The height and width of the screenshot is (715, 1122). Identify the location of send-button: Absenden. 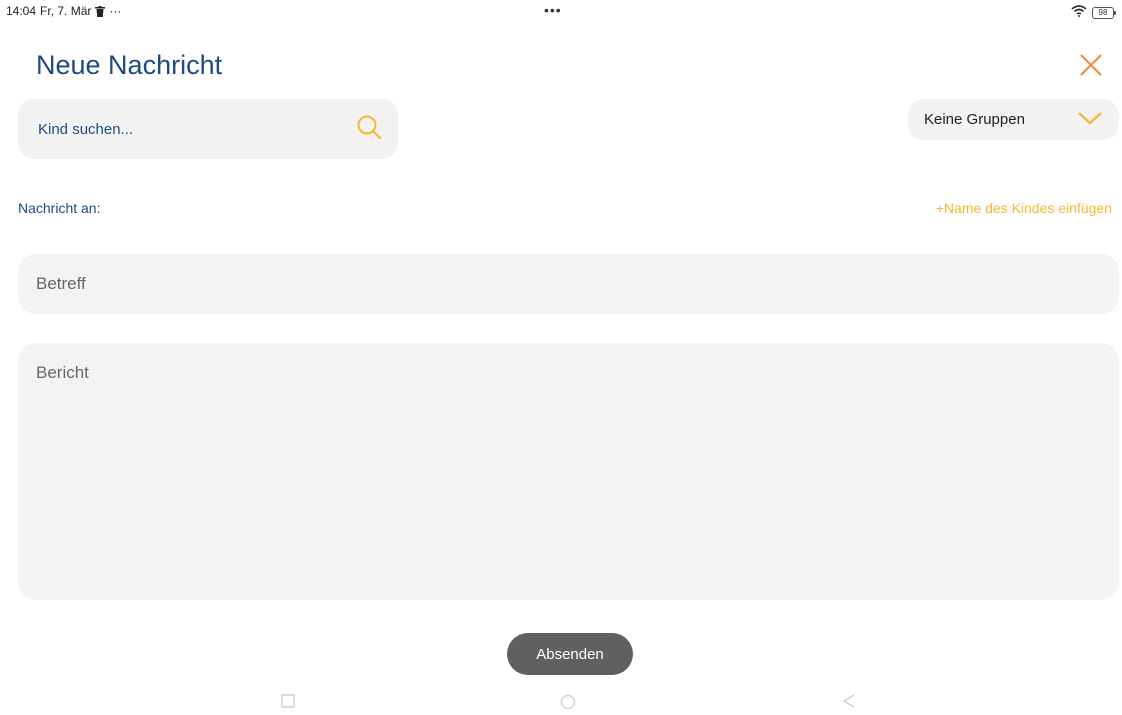
(570, 654).